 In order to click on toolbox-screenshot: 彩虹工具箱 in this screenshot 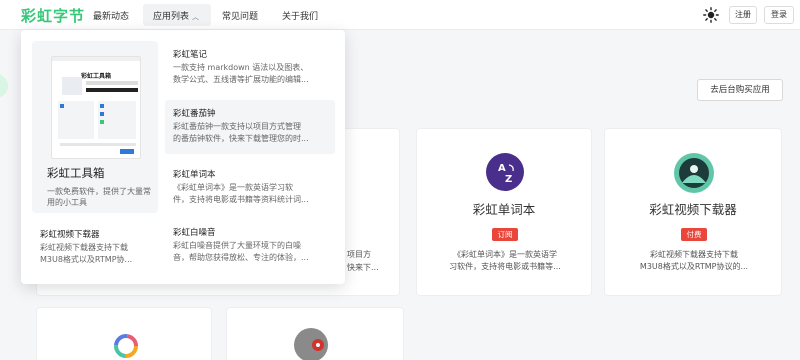, I will do `click(96, 107)`.